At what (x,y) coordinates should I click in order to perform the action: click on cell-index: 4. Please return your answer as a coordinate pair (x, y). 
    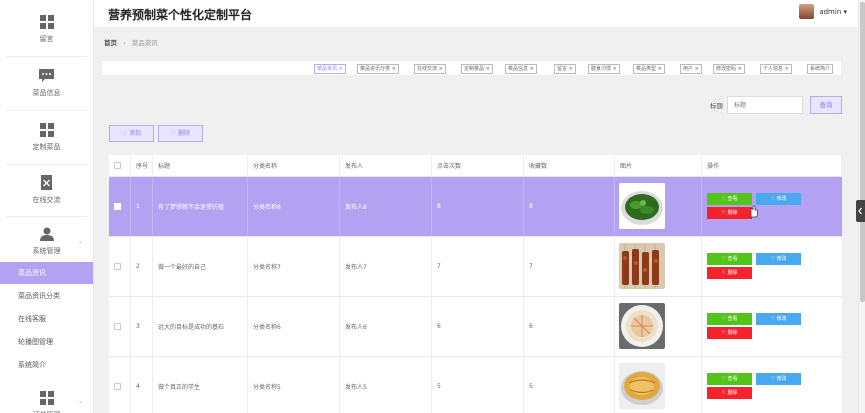
    Looking at the image, I should click on (142, 385).